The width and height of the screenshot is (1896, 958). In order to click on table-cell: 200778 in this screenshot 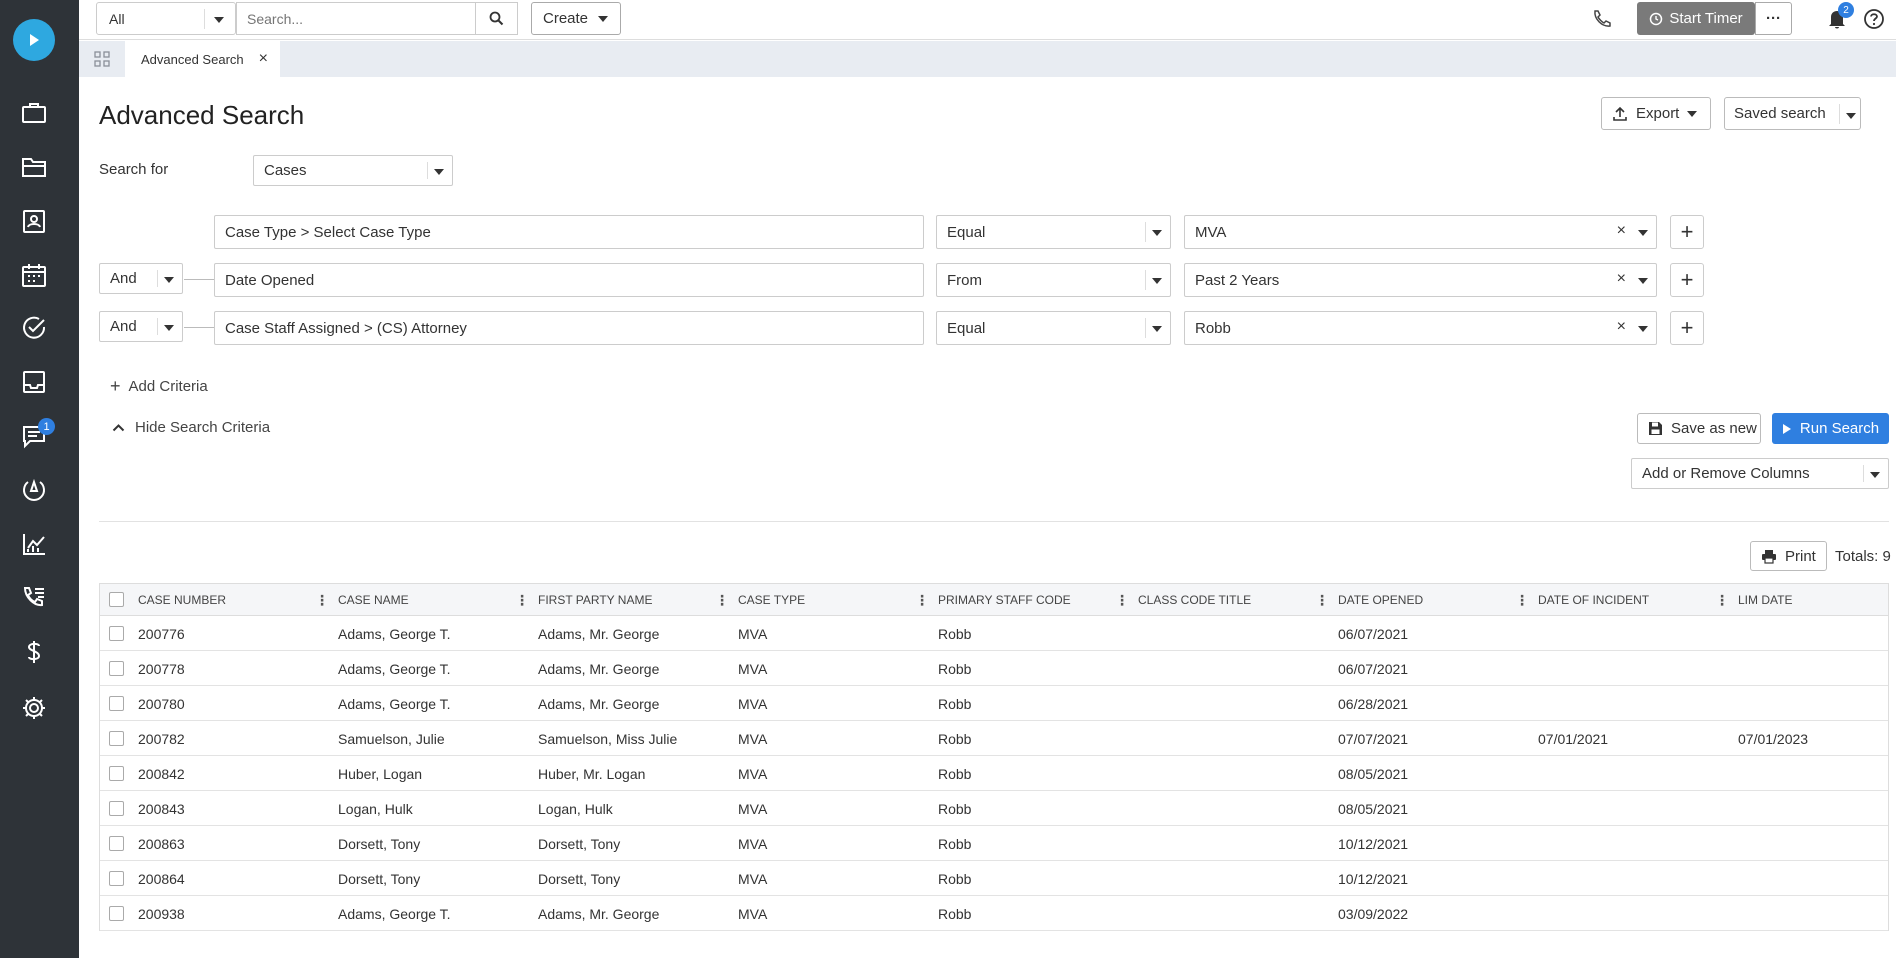, I will do `click(161, 668)`.